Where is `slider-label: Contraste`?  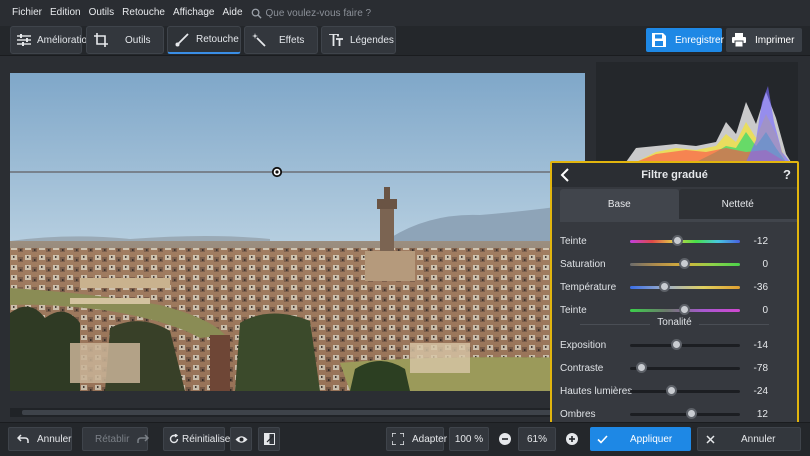
slider-label: Contraste is located at coordinates (582, 368).